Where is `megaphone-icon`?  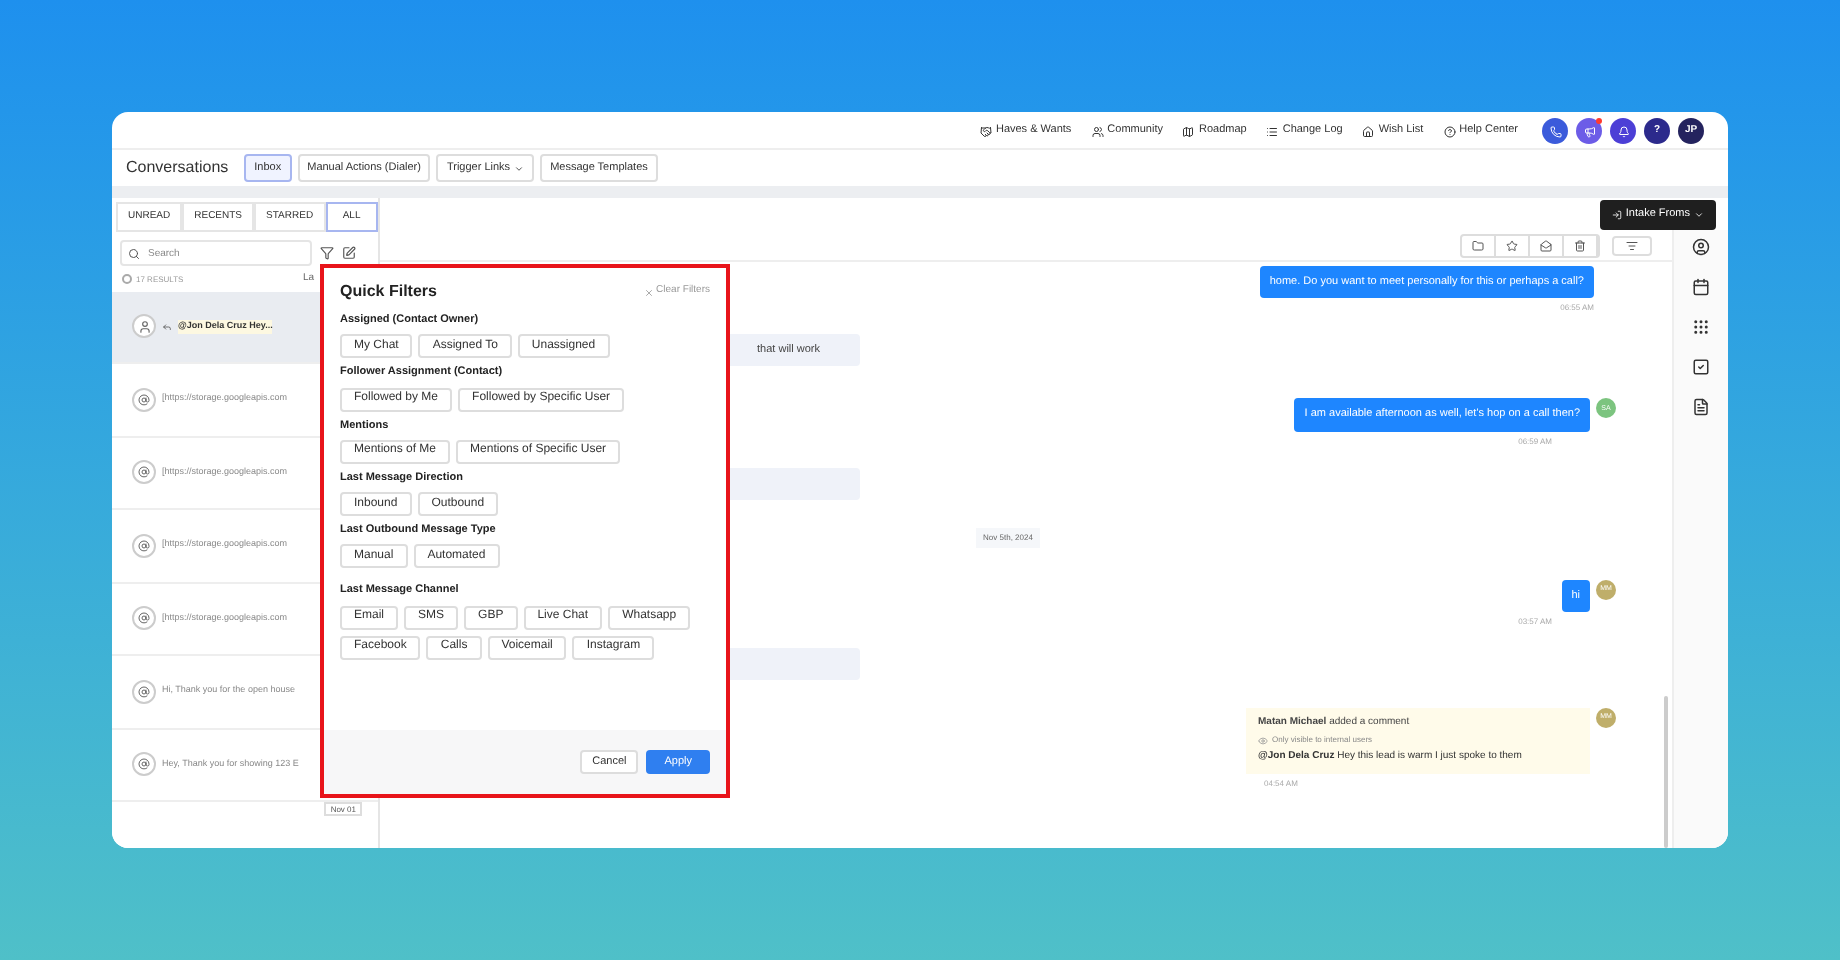
megaphone-icon is located at coordinates (1589, 131).